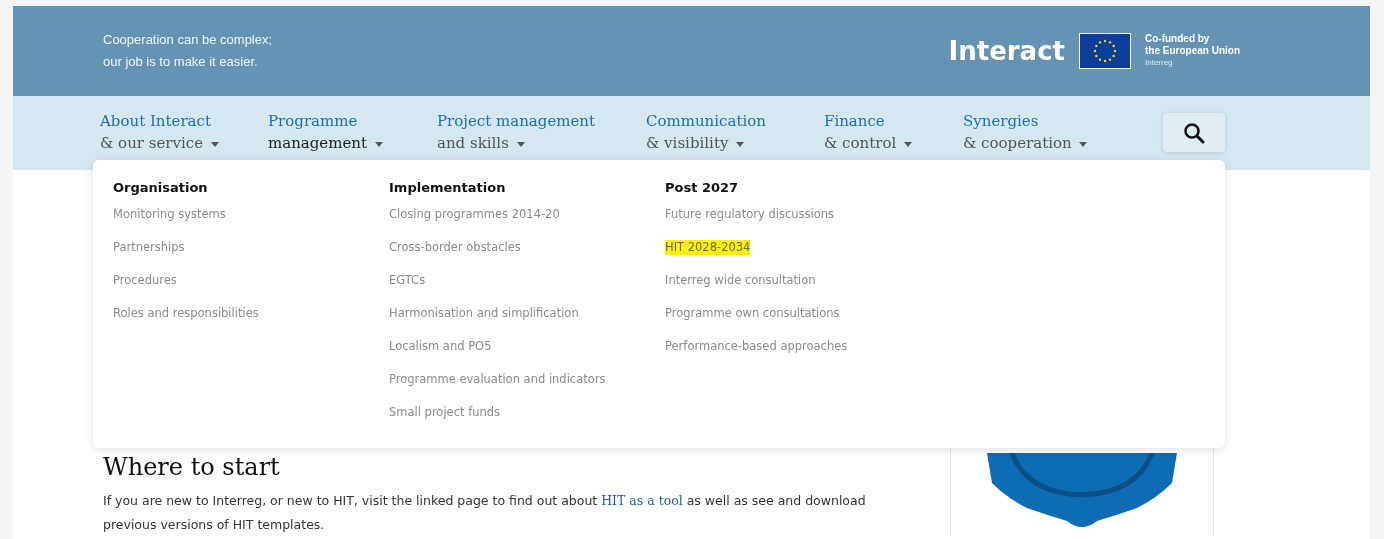 The height and width of the screenshot is (539, 1384). I want to click on menu-link: Programme own consultations, so click(752, 313).